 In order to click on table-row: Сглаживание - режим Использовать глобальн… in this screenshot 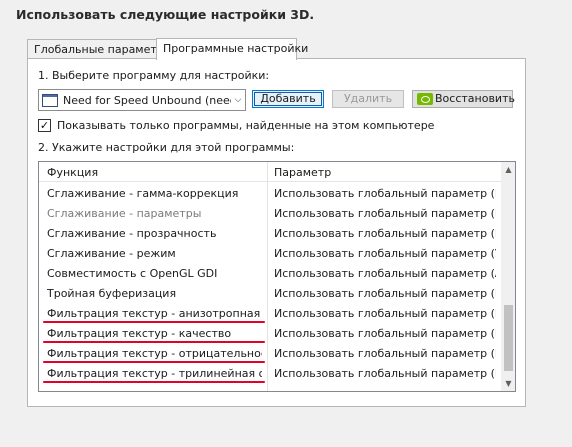, I will do `click(270, 254)`.